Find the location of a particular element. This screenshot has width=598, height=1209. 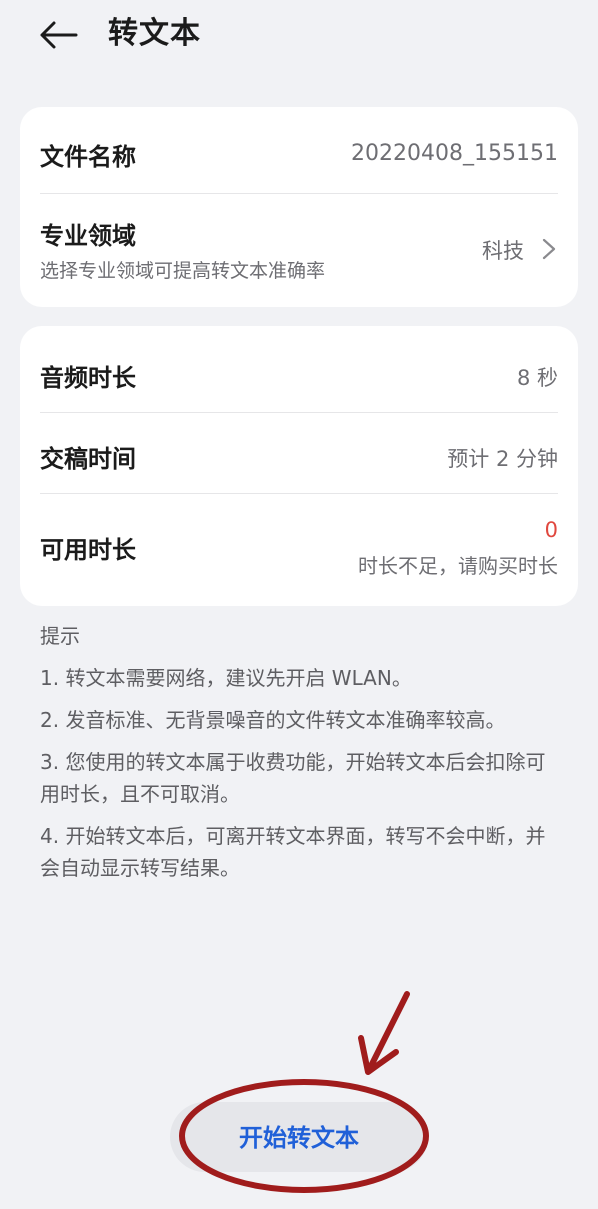

annotation-arrow-icon is located at coordinates (384, 1033).